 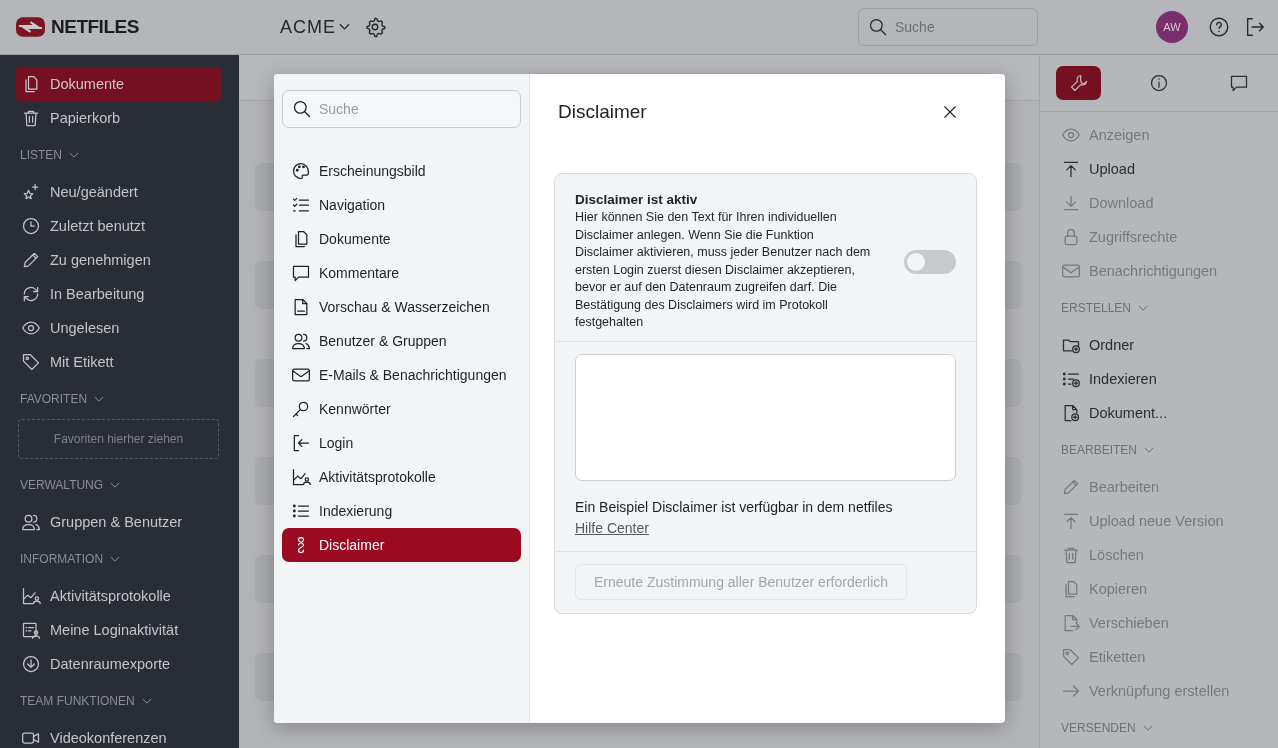 I want to click on settings-nav-item: Aktivitätsprotokolle, so click(x=401, y=477).